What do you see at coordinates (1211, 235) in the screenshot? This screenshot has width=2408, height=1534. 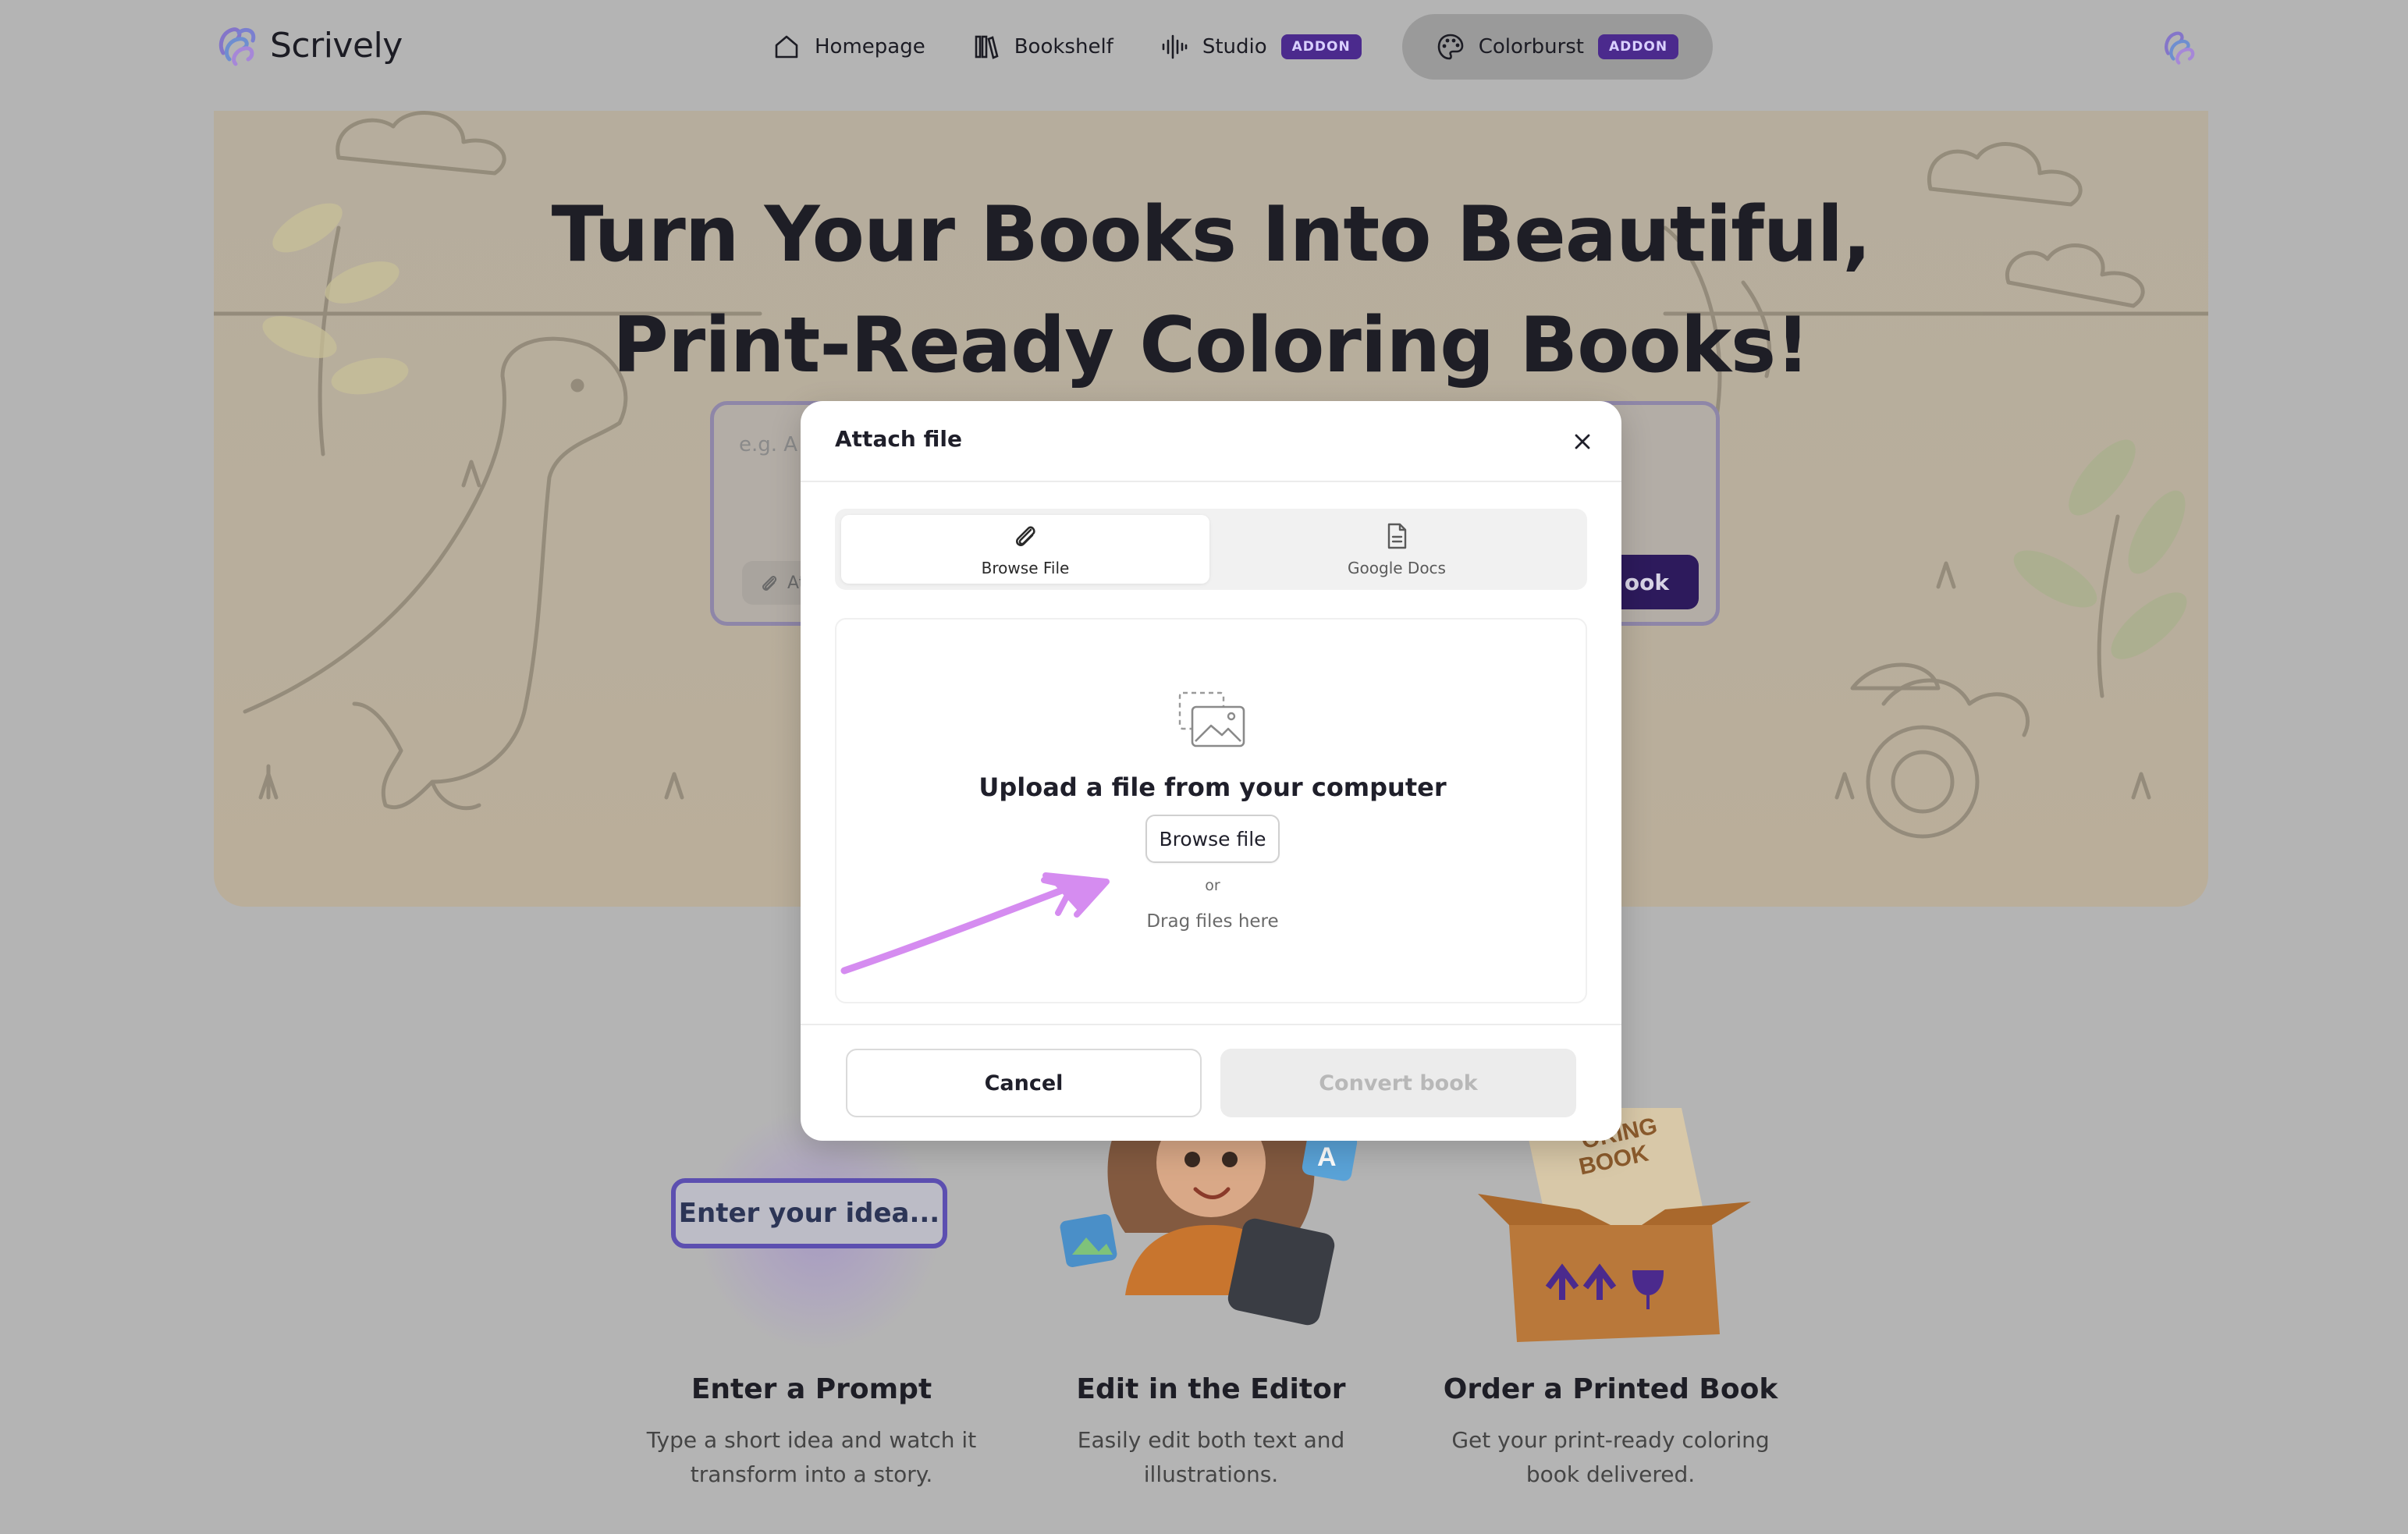 I see `hero-title-line-1: Turn Your Books Into Beautiful,` at bounding box center [1211, 235].